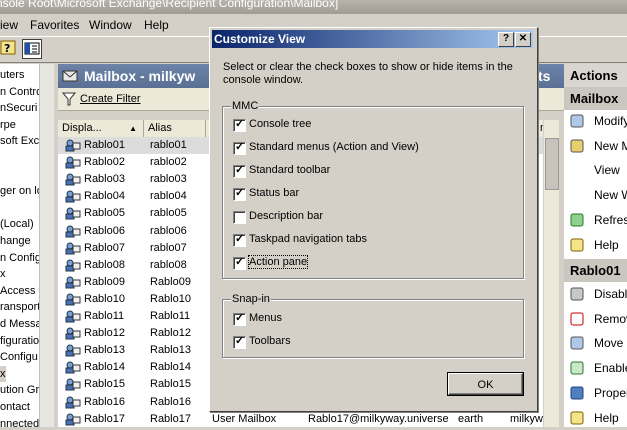  What do you see at coordinates (69, 99) in the screenshot?
I see `filter-icon` at bounding box center [69, 99].